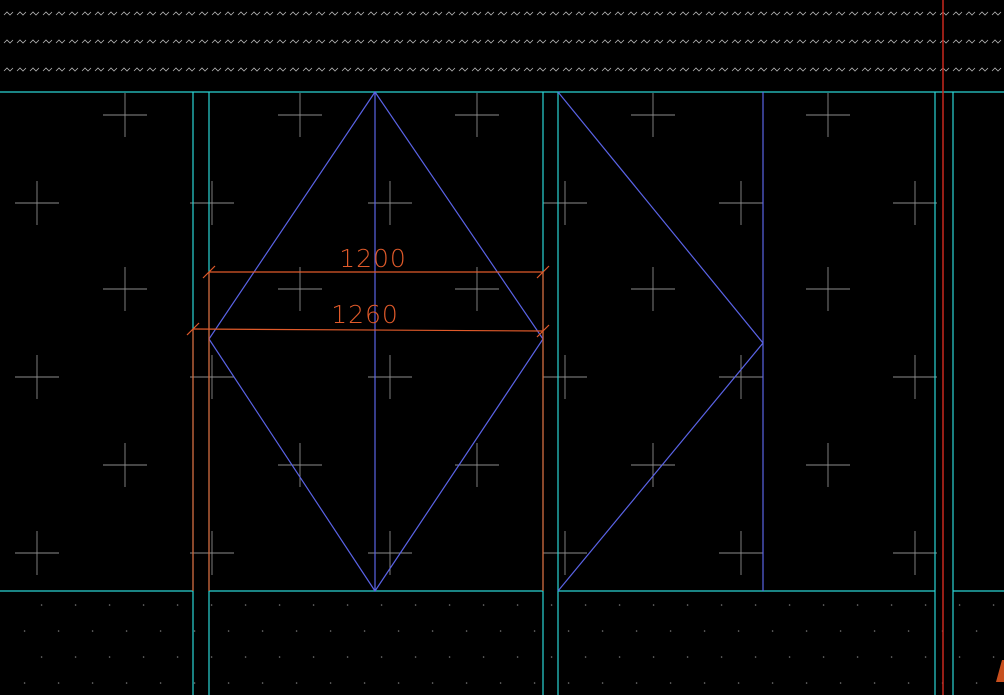  What do you see at coordinates (365, 314) in the screenshot?
I see `dimension-label-1260: 1260` at bounding box center [365, 314].